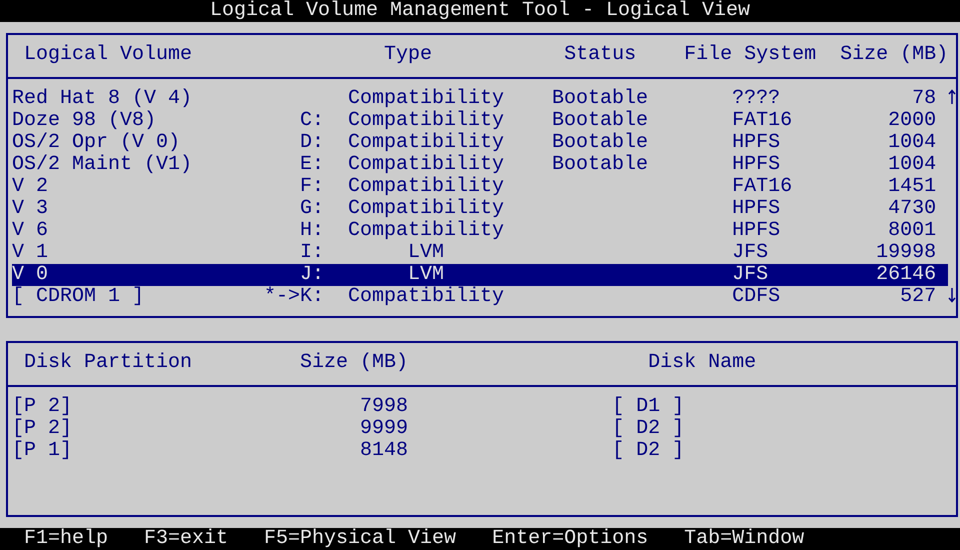 Image resolution: width=960 pixels, height=550 pixels. What do you see at coordinates (384, 450) in the screenshot?
I see `partition-size: 8148` at bounding box center [384, 450].